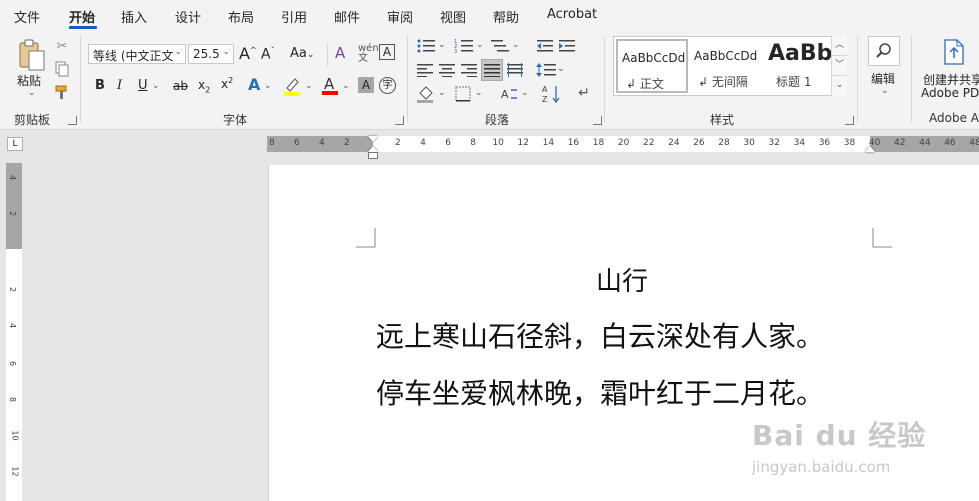 The height and width of the screenshot is (501, 979). Describe the element at coordinates (552, 94) in the screenshot. I see `sort-icon: AZ` at that location.